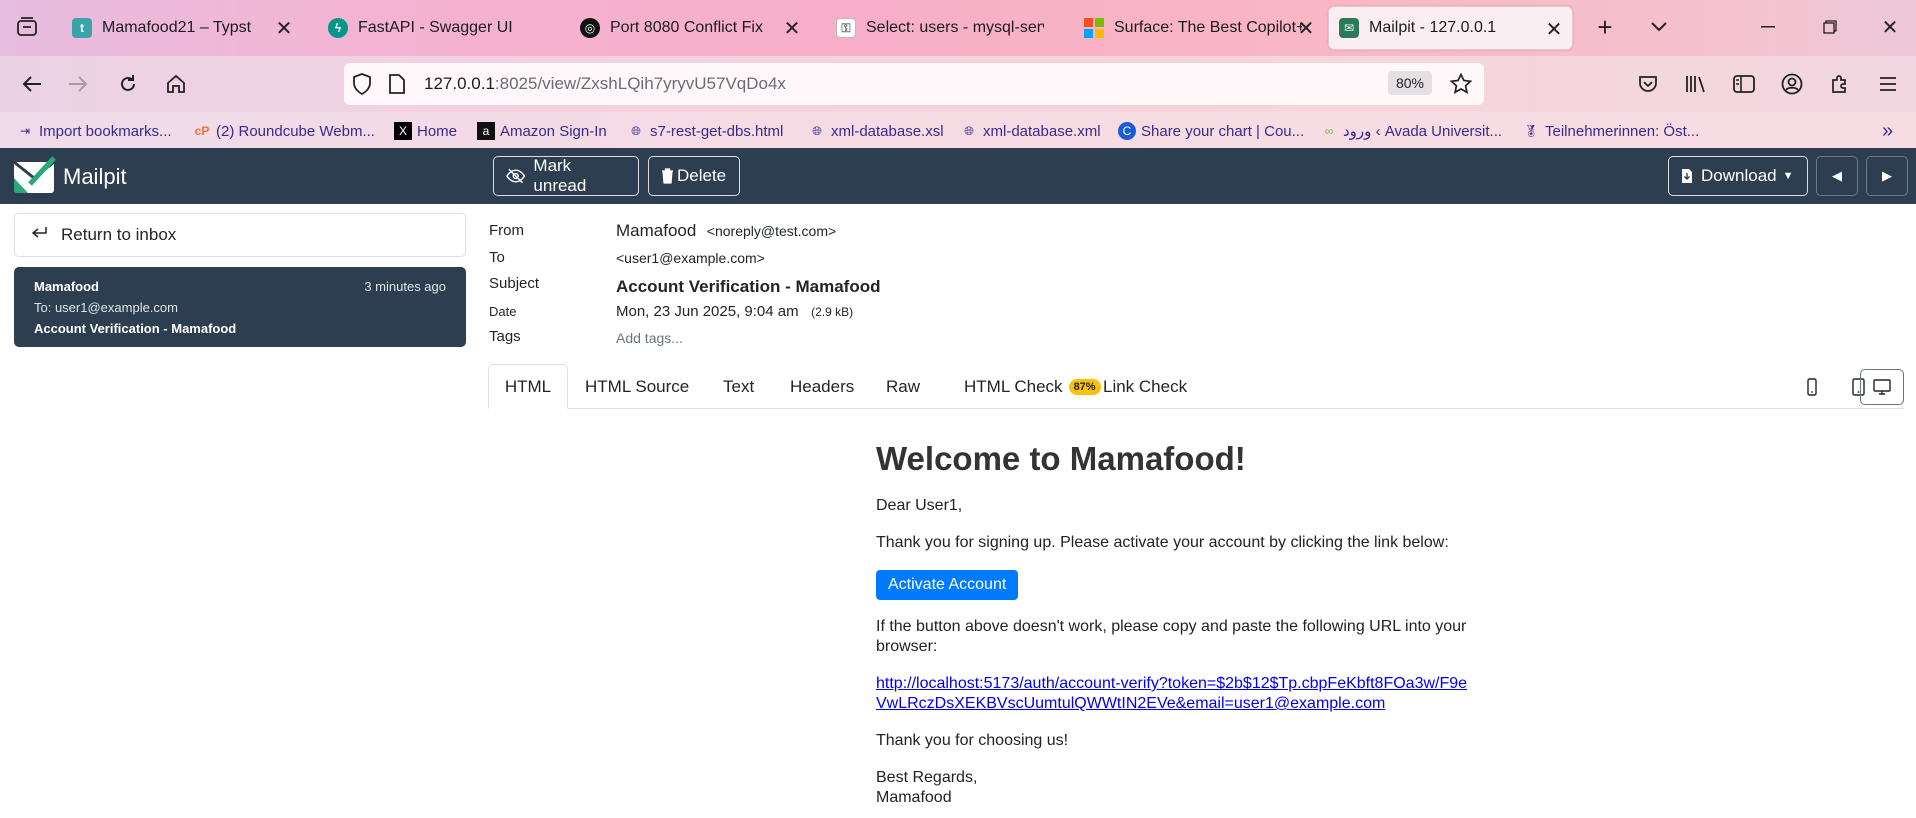  Describe the element at coordinates (656, 230) in the screenshot. I see `from-name: Mamafood` at that location.